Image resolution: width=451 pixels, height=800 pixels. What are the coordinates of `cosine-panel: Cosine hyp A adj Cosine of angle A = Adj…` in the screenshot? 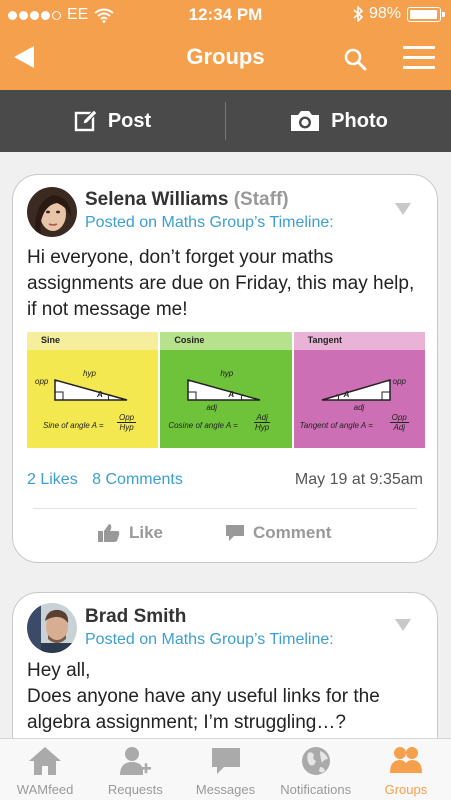 It's located at (226, 390).